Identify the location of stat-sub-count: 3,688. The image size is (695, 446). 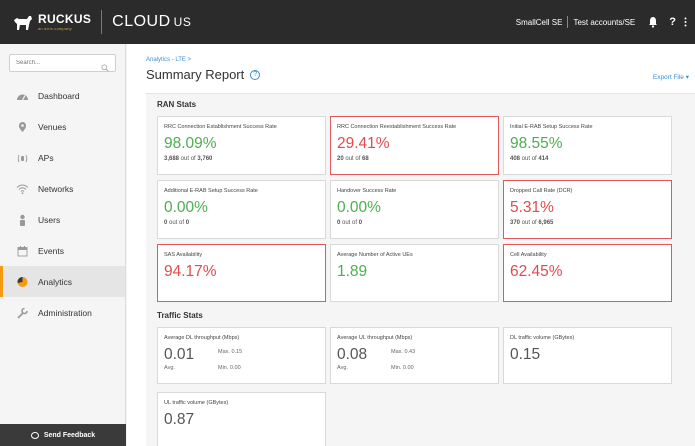
(172, 159).